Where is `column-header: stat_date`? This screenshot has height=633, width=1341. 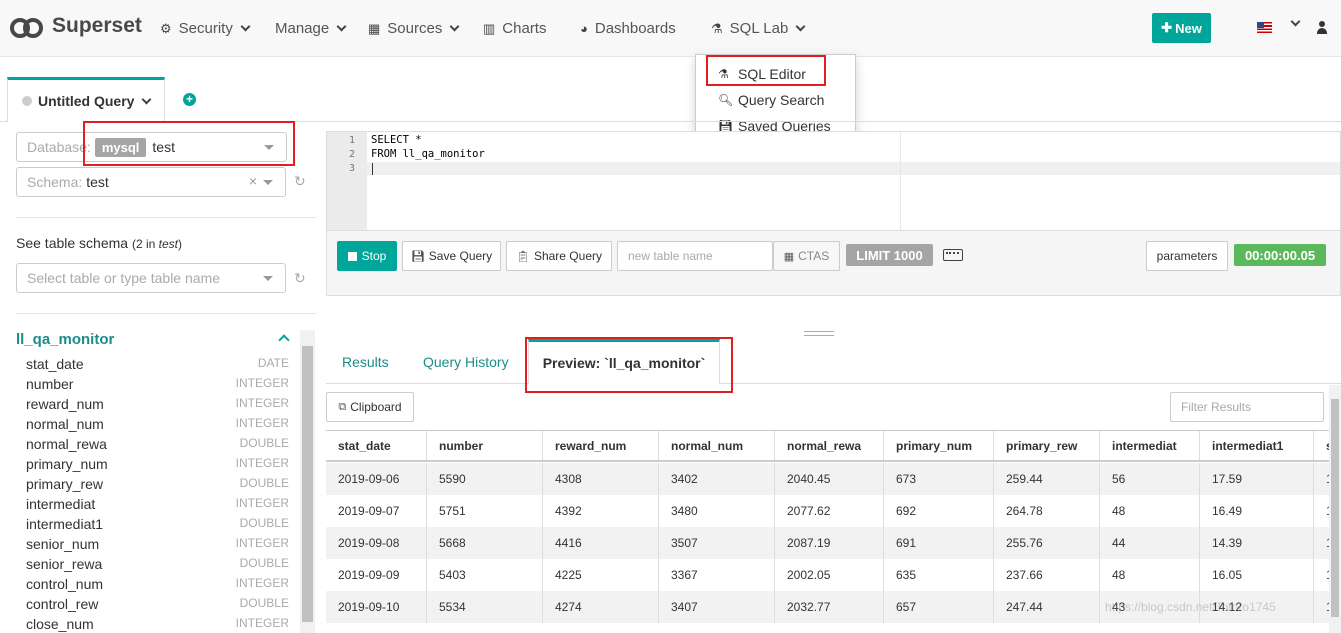 column-header: stat_date is located at coordinates (376, 445).